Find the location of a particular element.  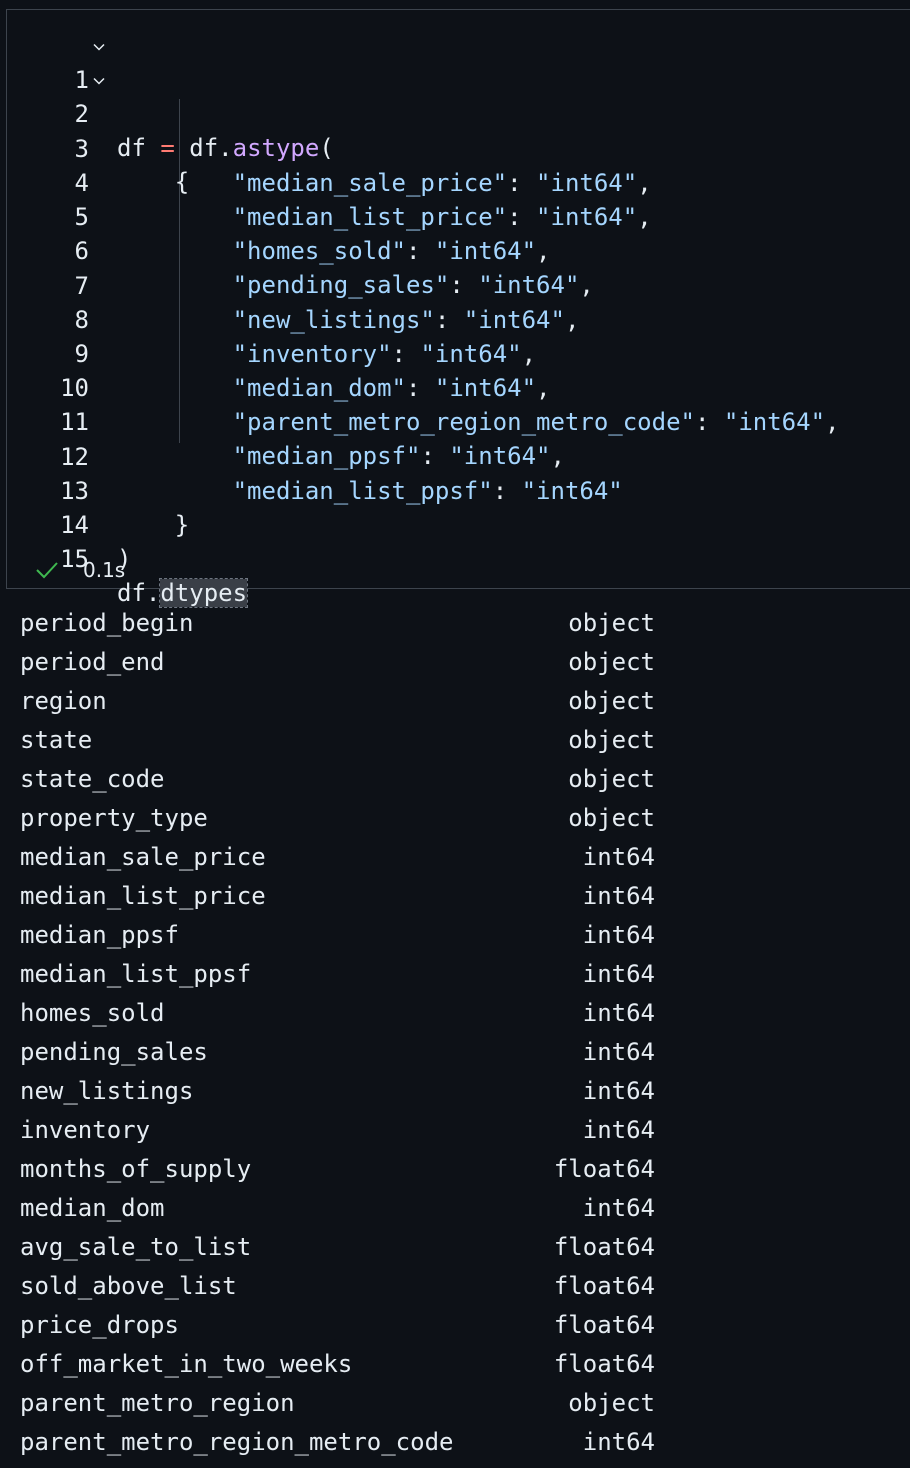

column-name: median_sale_price is located at coordinates (143, 857).